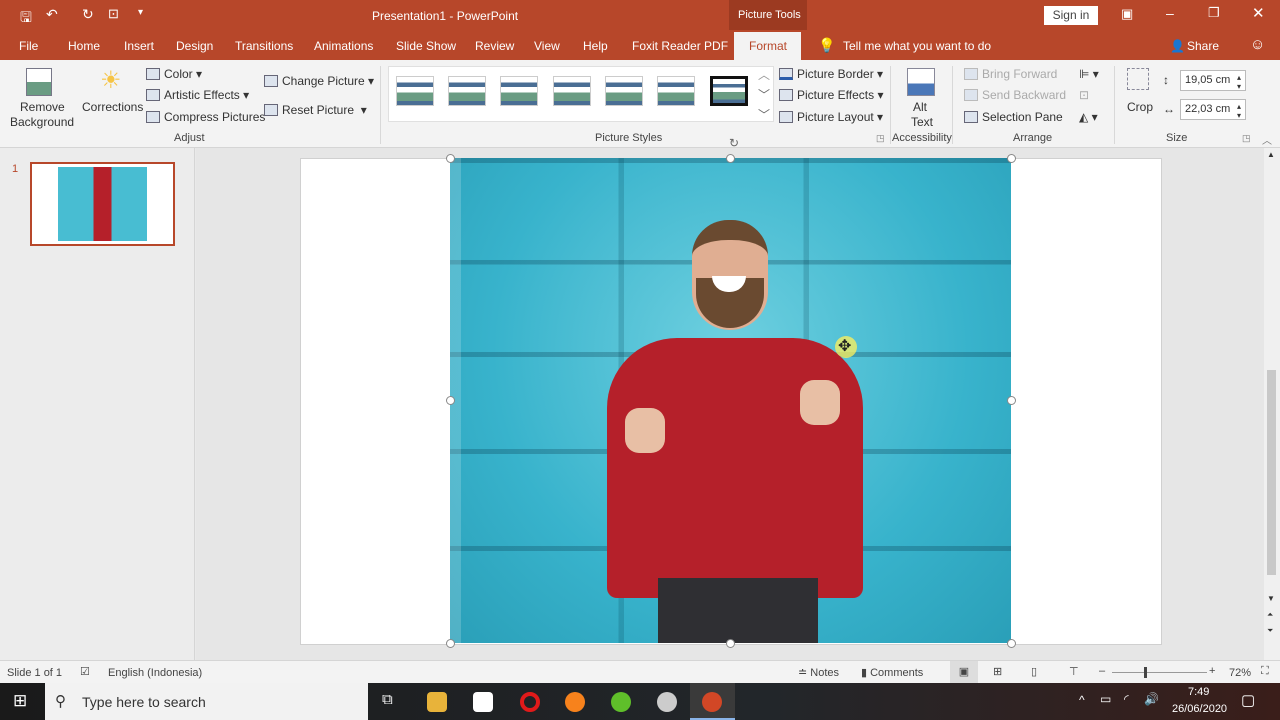 This screenshot has height=720, width=1280. I want to click on gallery-more-icon: ﹀, so click(764, 114).